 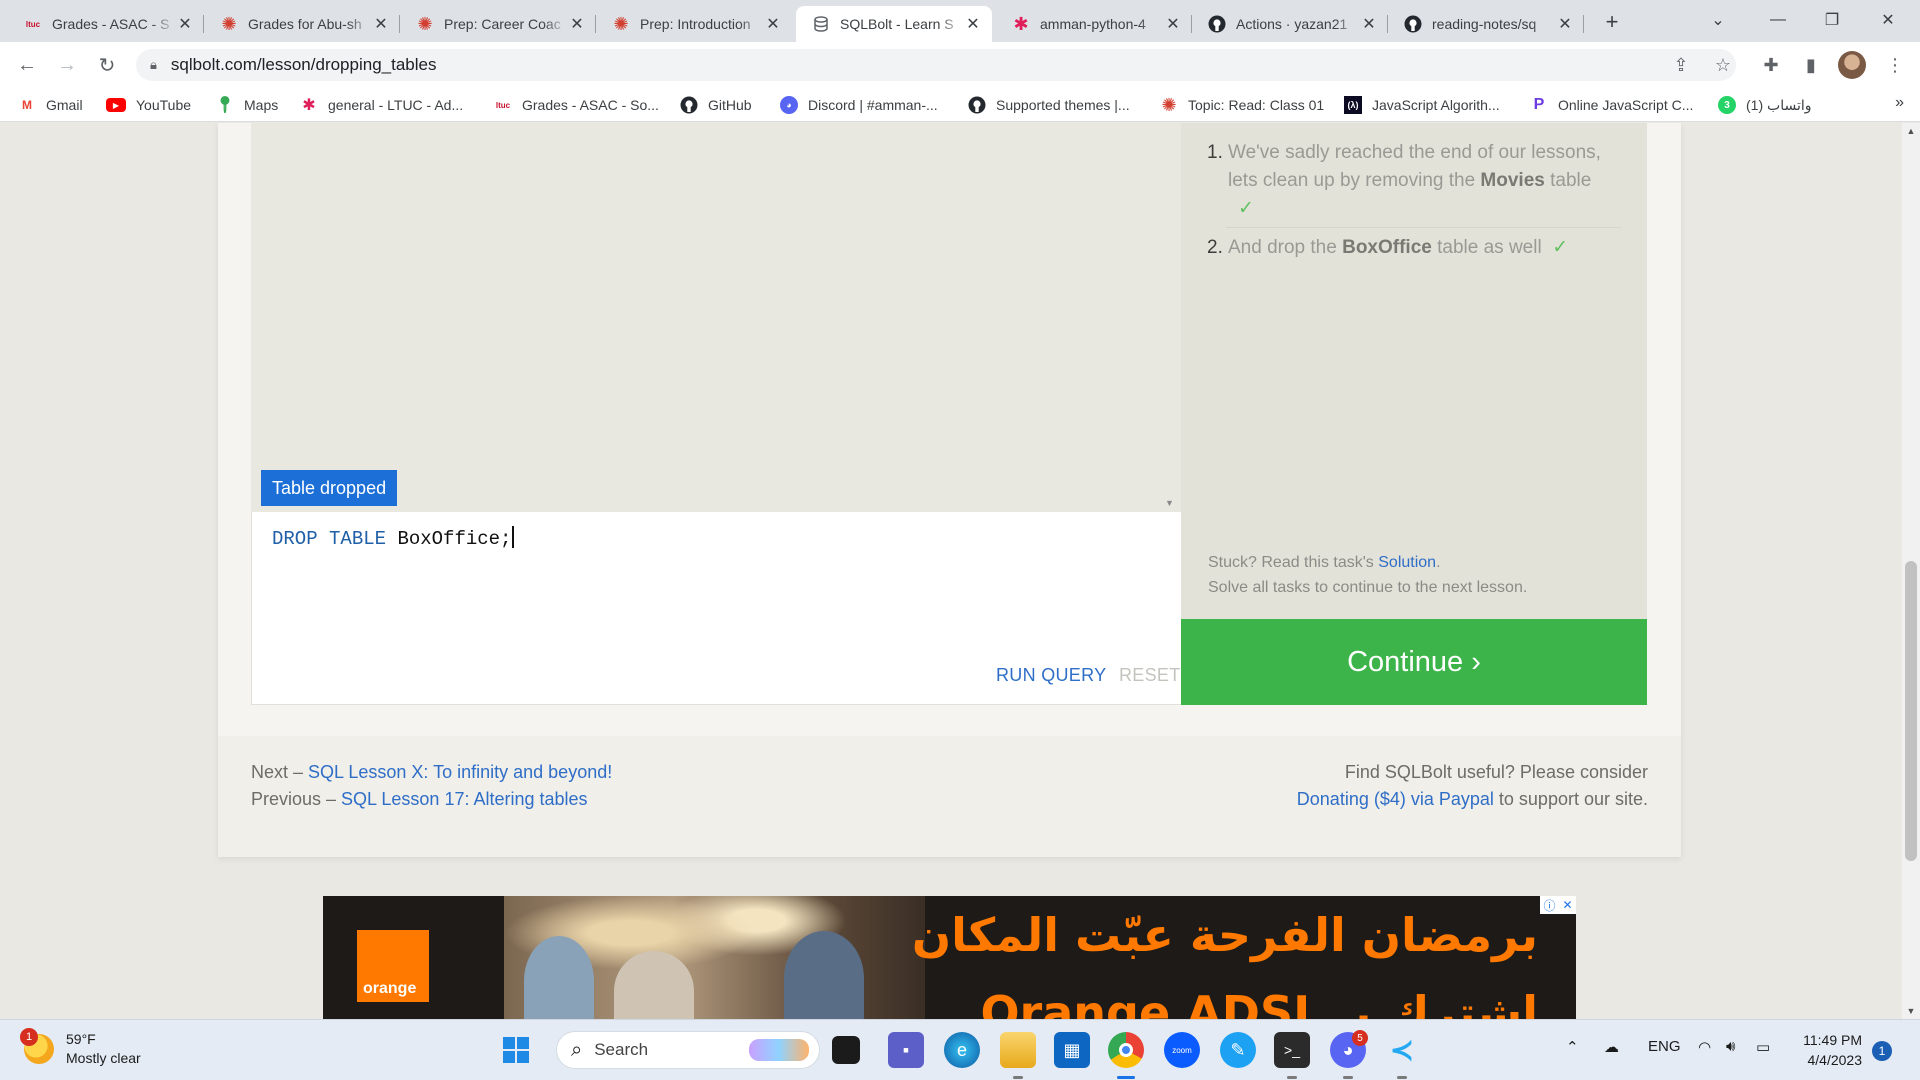 I want to click on taskbar-search: ⌕ Search, so click(x=688, y=1050).